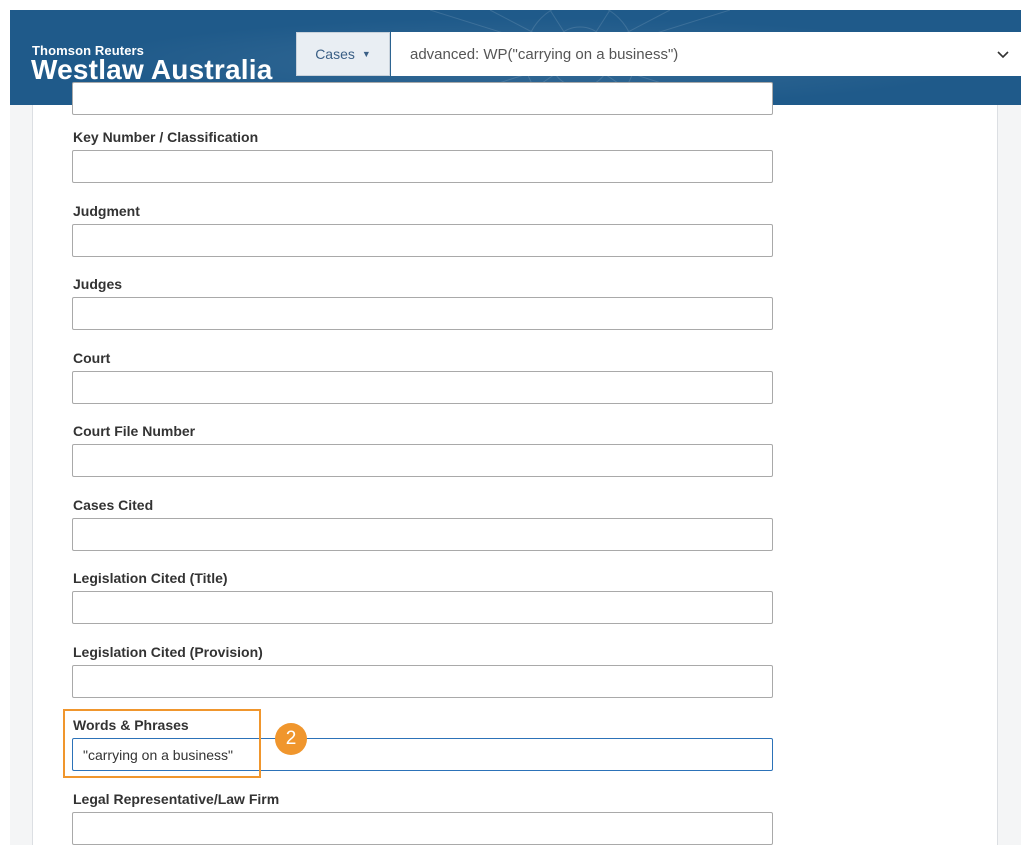 This screenshot has width=1021, height=845. Describe the element at coordinates (335, 54) in the screenshot. I see `cases-dropdown-label: Cases` at that location.